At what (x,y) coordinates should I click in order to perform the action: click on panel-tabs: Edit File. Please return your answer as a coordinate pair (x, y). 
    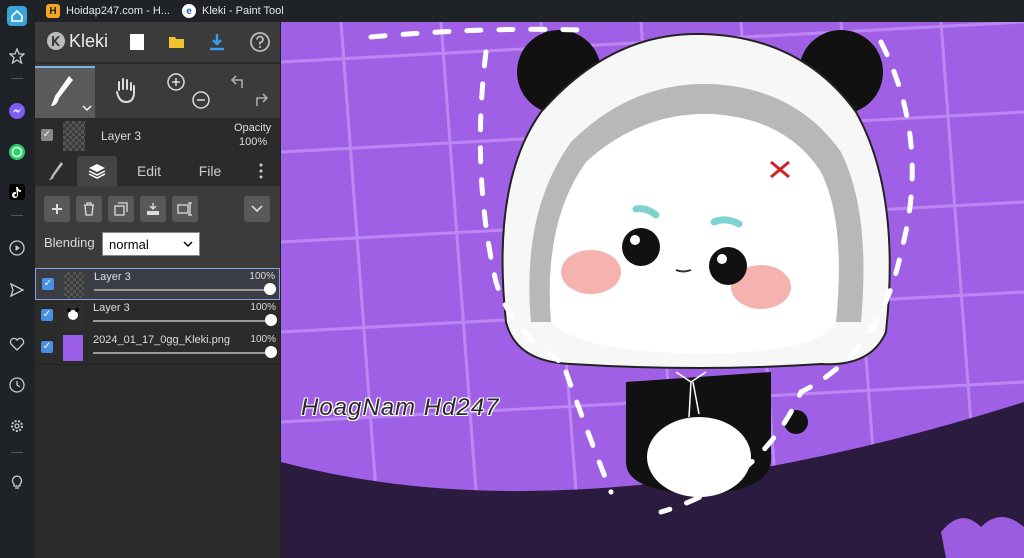
    Looking at the image, I should click on (157, 171).